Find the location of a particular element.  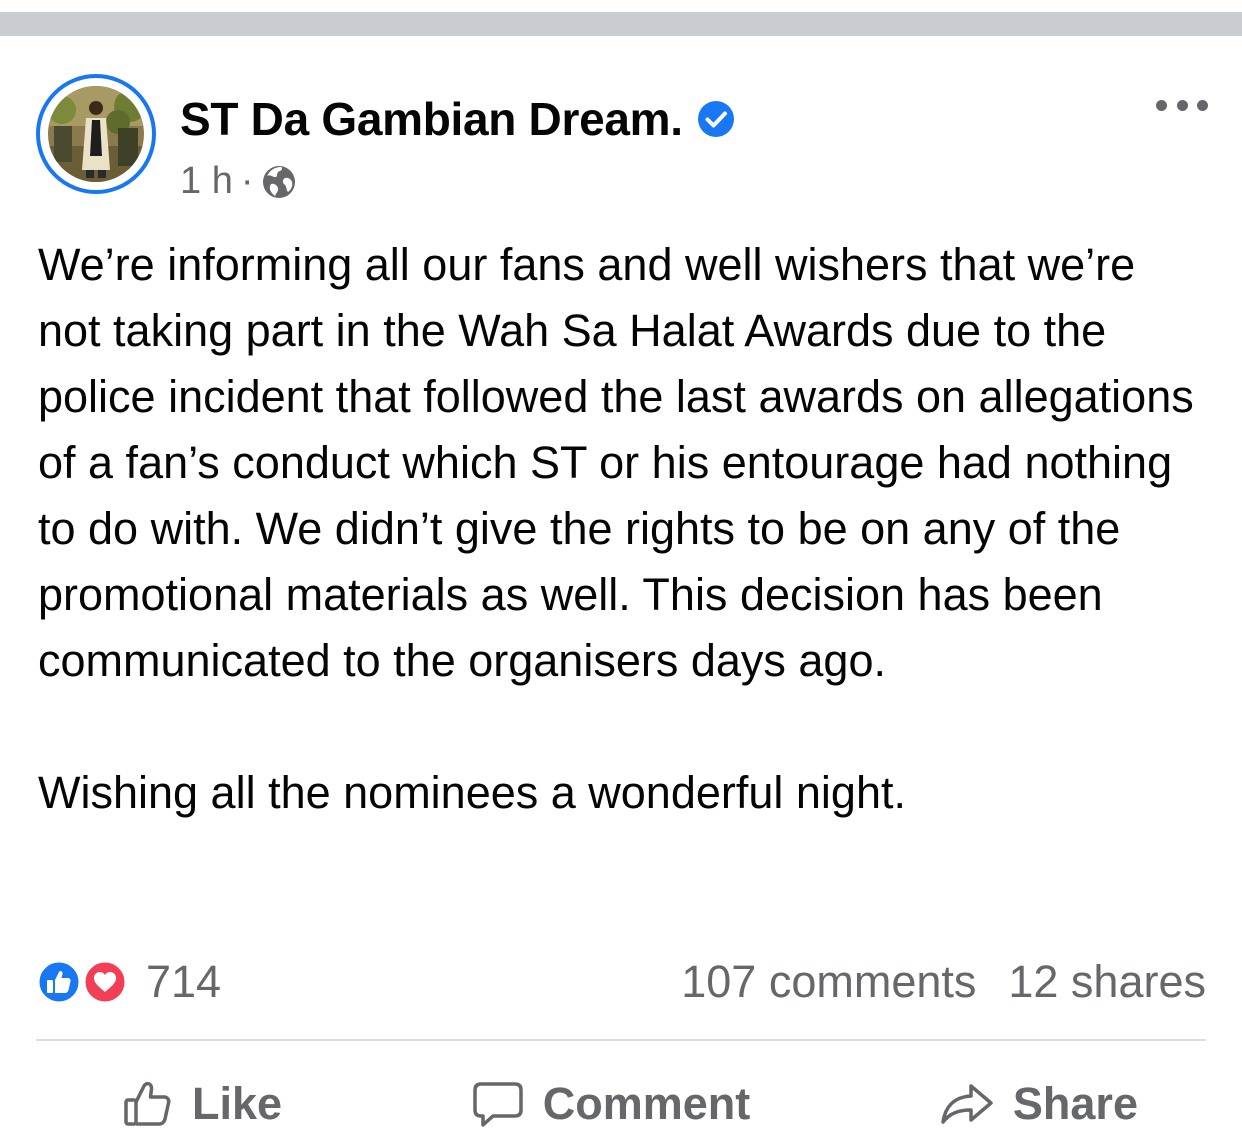

more-options-icon is located at coordinates (1182, 105).